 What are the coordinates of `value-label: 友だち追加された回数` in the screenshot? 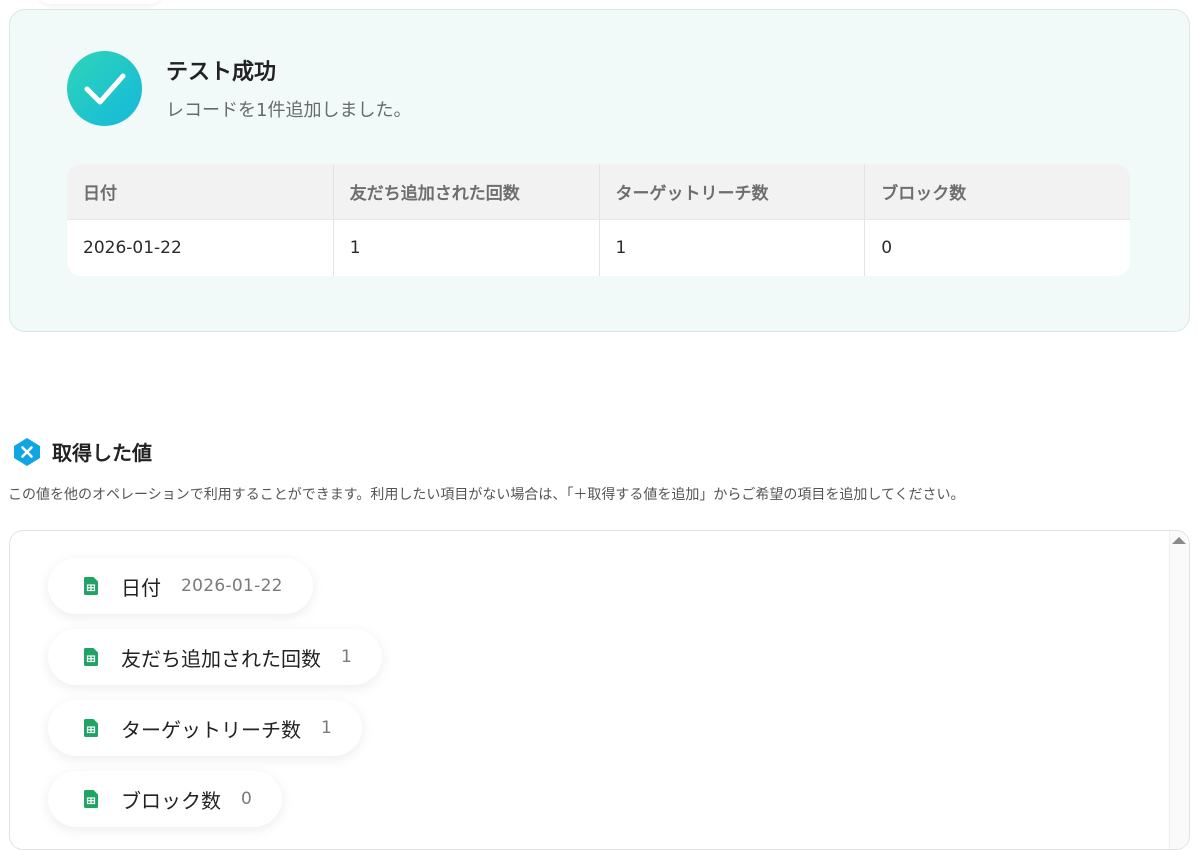 It's located at (221, 658).